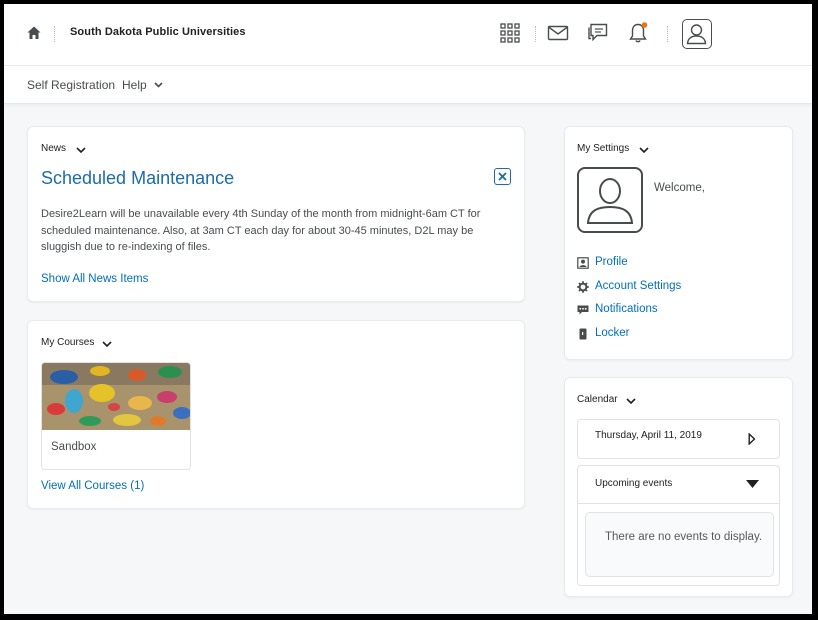  What do you see at coordinates (158, 32) in the screenshot?
I see `org-name: South Dakota Public Universities` at bounding box center [158, 32].